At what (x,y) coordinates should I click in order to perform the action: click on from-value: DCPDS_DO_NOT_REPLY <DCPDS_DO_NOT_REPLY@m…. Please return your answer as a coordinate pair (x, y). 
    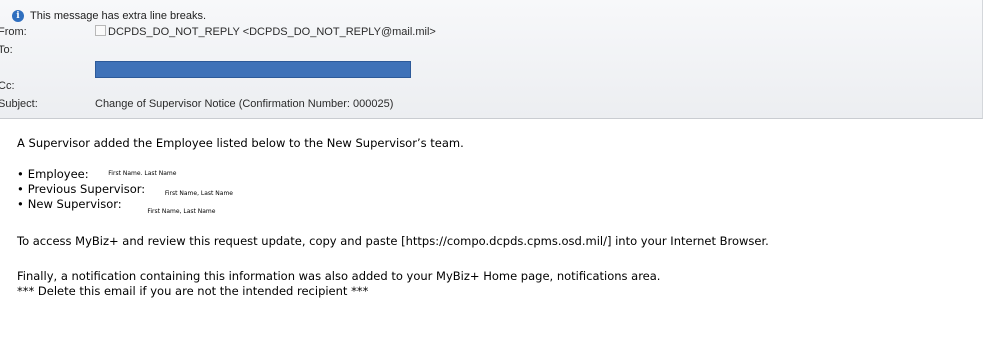
    Looking at the image, I should click on (272, 32).